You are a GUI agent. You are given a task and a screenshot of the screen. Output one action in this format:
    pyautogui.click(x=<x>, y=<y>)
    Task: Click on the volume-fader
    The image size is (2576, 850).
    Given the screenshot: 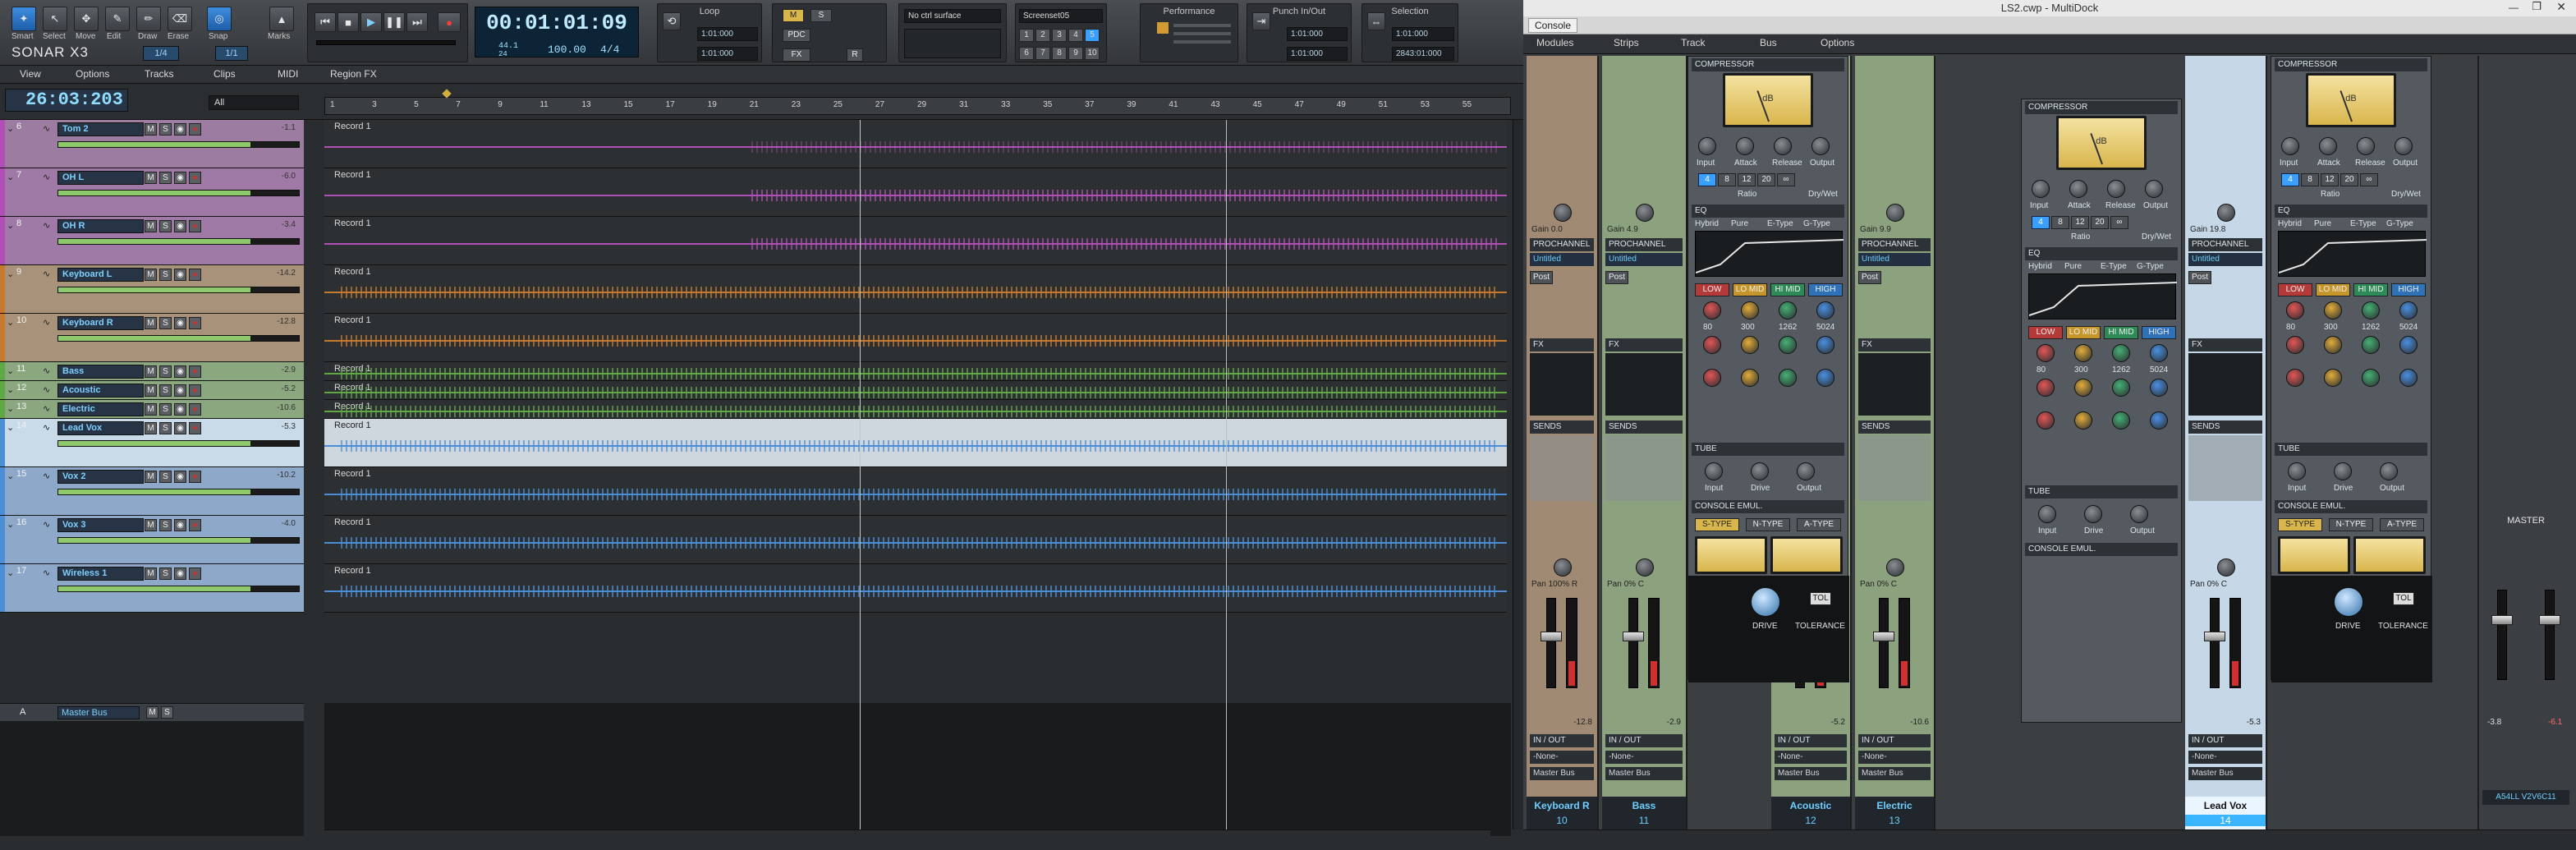 What is the action you would take?
    pyautogui.click(x=1551, y=643)
    